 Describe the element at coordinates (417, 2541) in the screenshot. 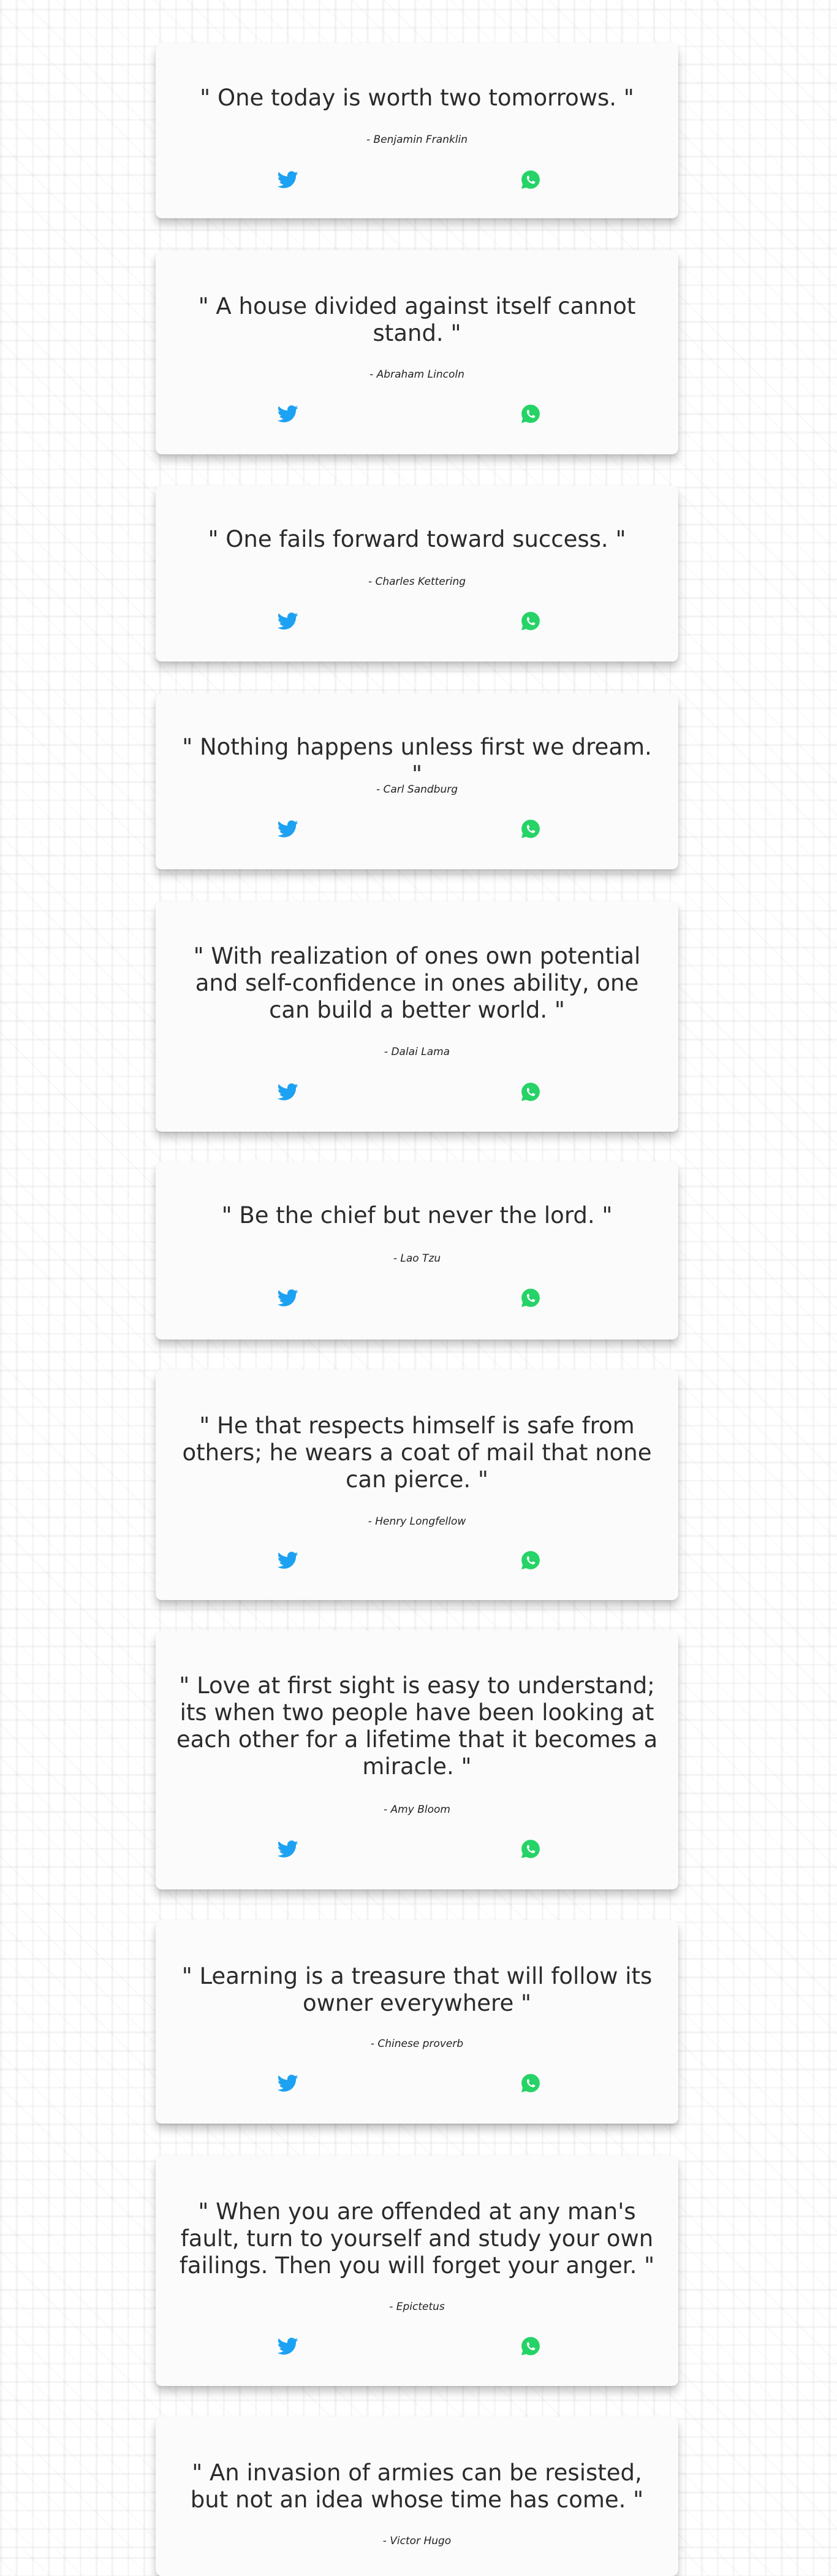

I see `quote-author: - Victor Hugo` at that location.